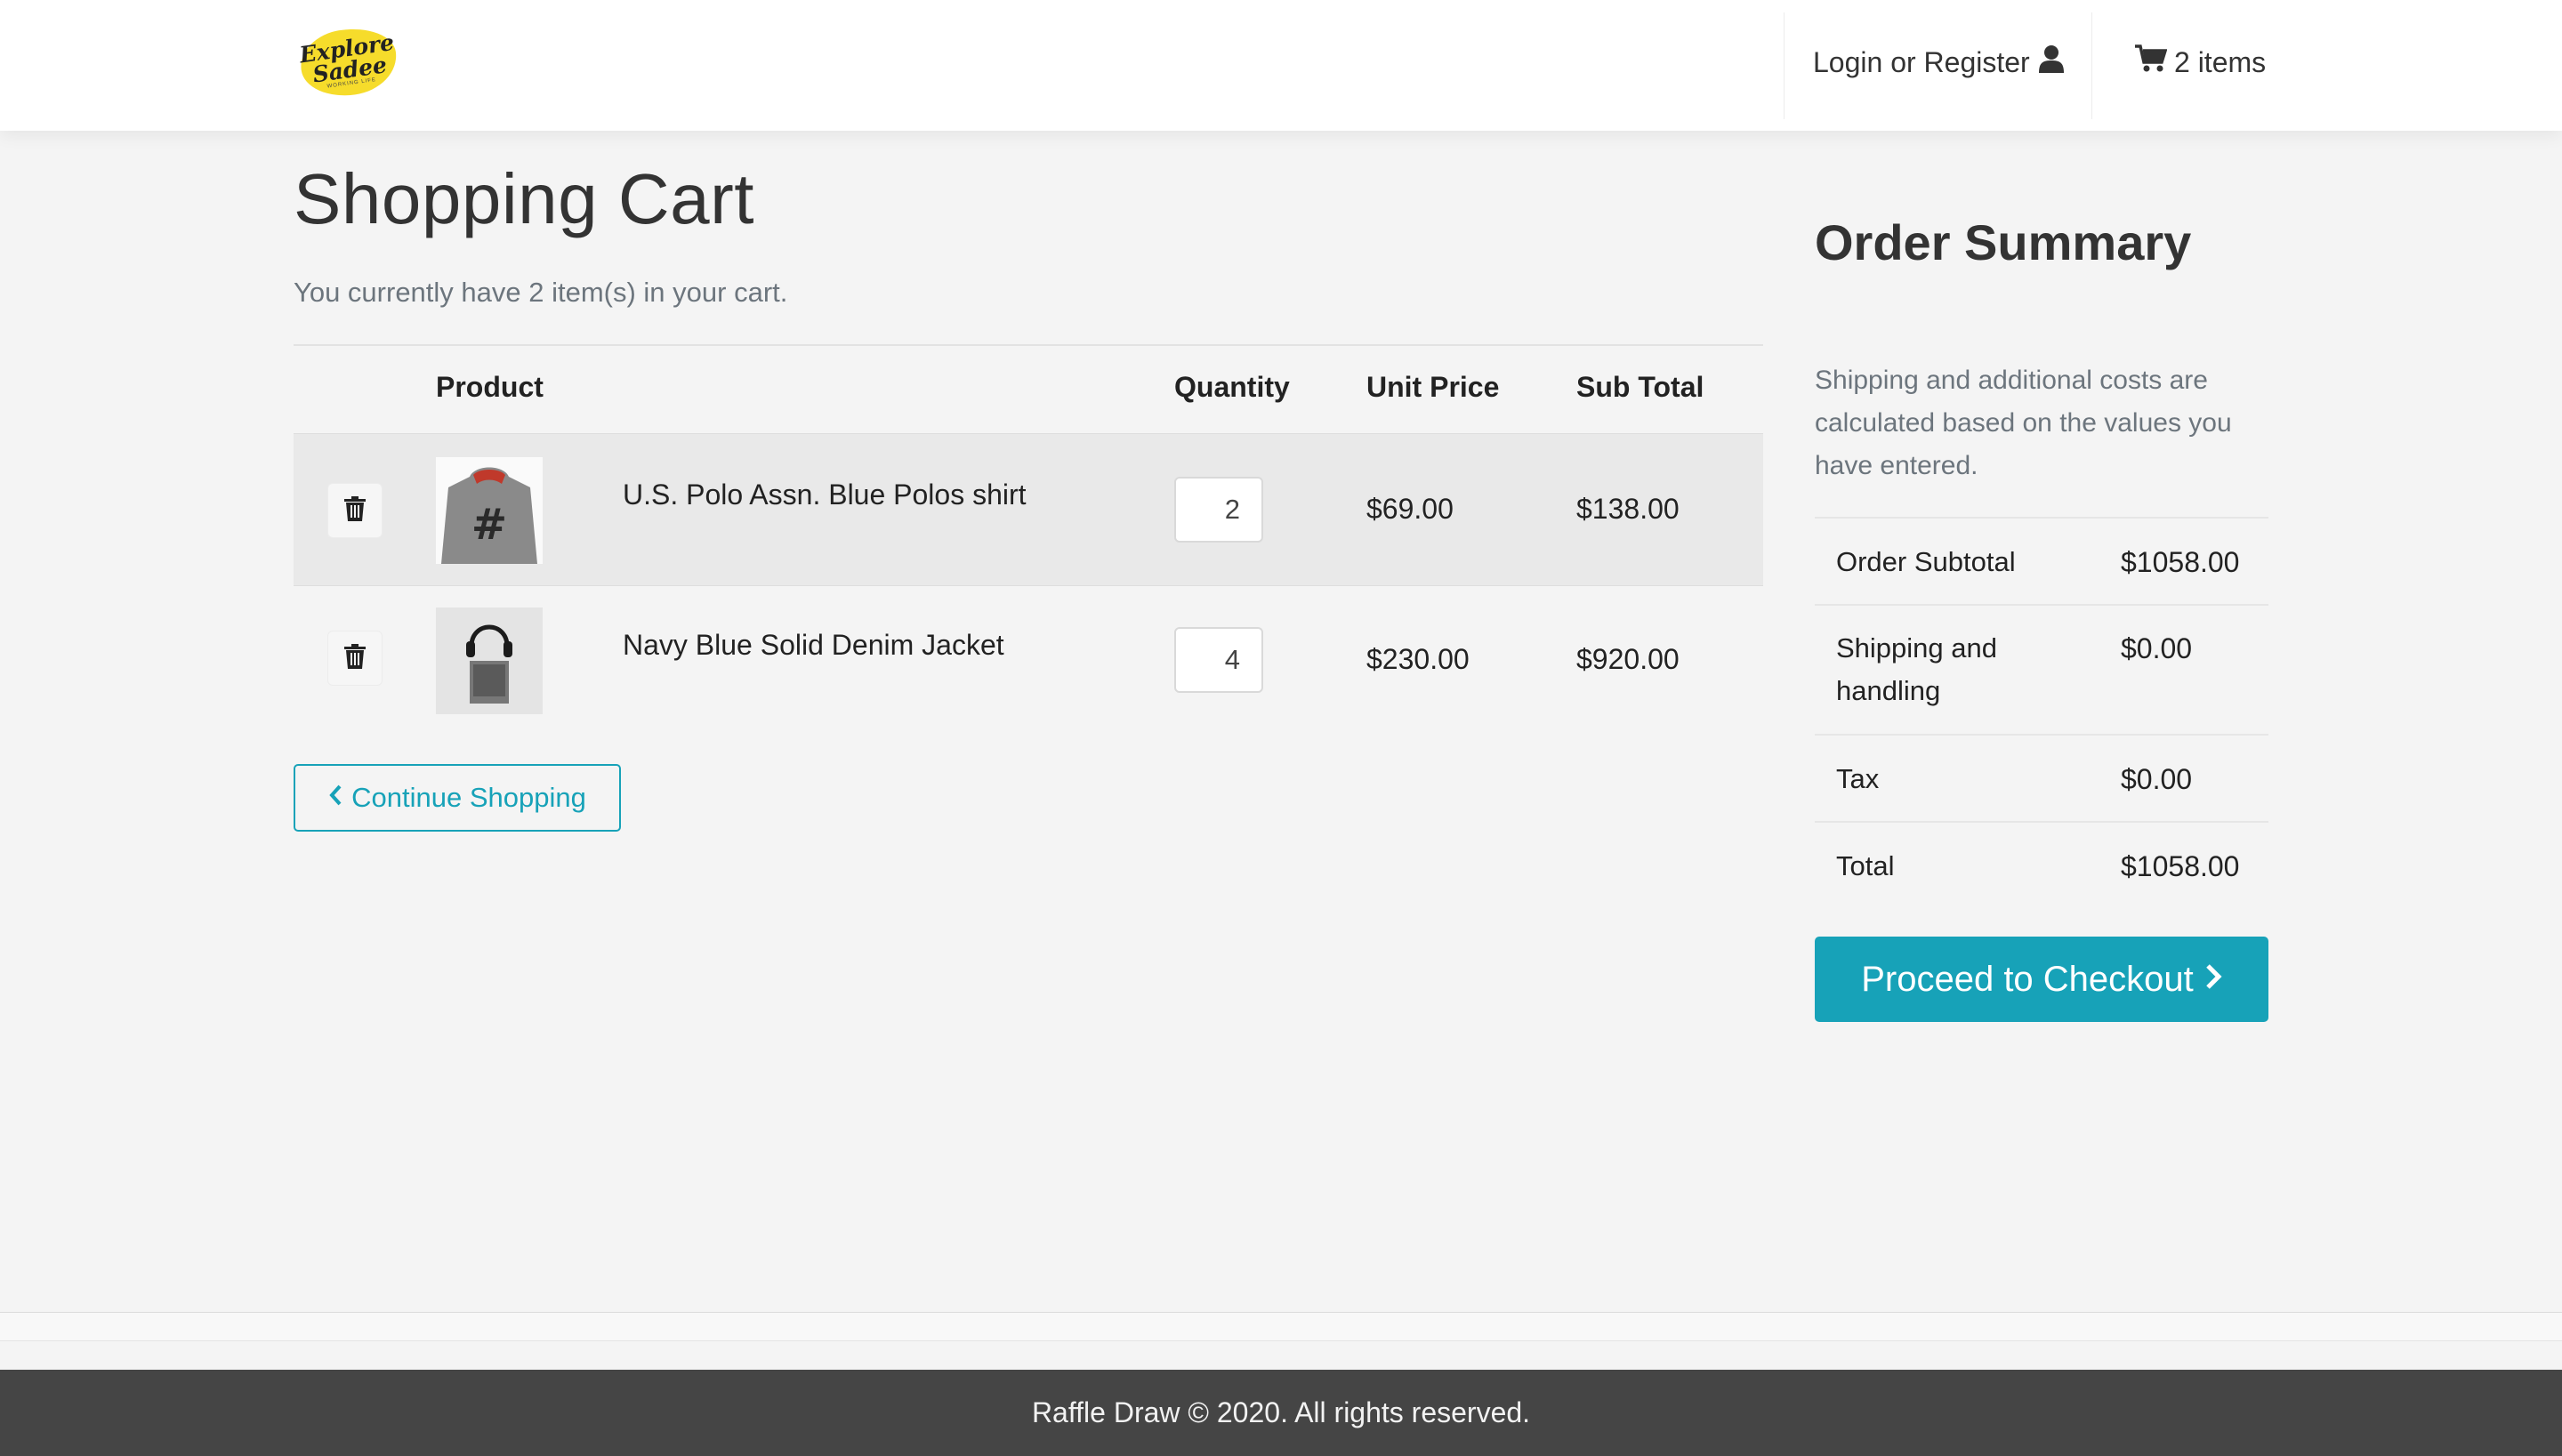  What do you see at coordinates (489, 660) in the screenshot?
I see `product-image-bag` at bounding box center [489, 660].